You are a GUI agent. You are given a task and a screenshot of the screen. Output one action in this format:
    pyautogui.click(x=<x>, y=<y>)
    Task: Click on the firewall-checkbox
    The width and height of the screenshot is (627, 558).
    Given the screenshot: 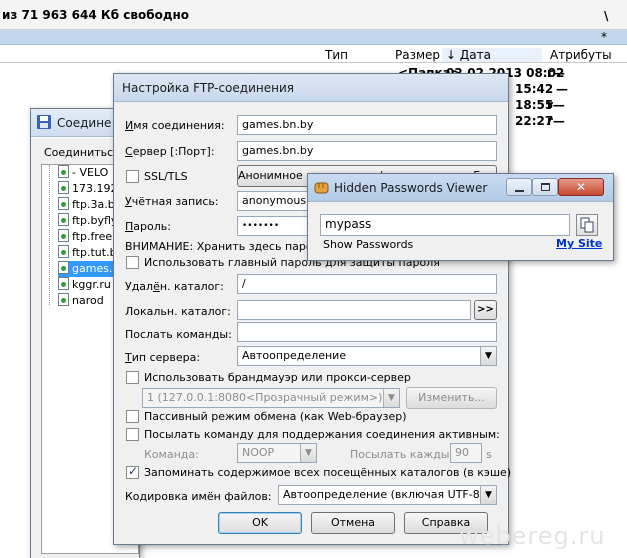 What is the action you would take?
    pyautogui.click(x=132, y=377)
    